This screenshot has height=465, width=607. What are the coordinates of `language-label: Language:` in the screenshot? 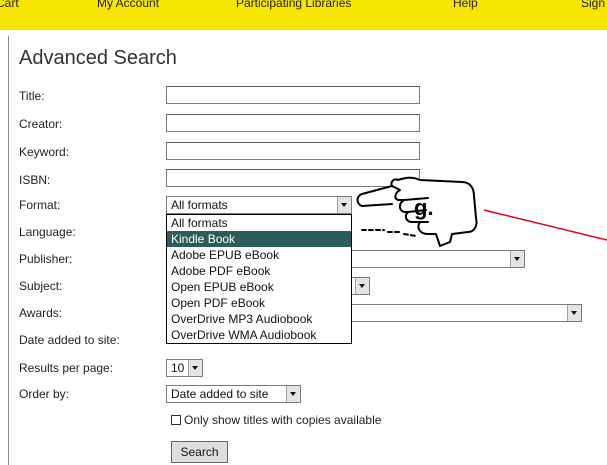 It's located at (47, 232).